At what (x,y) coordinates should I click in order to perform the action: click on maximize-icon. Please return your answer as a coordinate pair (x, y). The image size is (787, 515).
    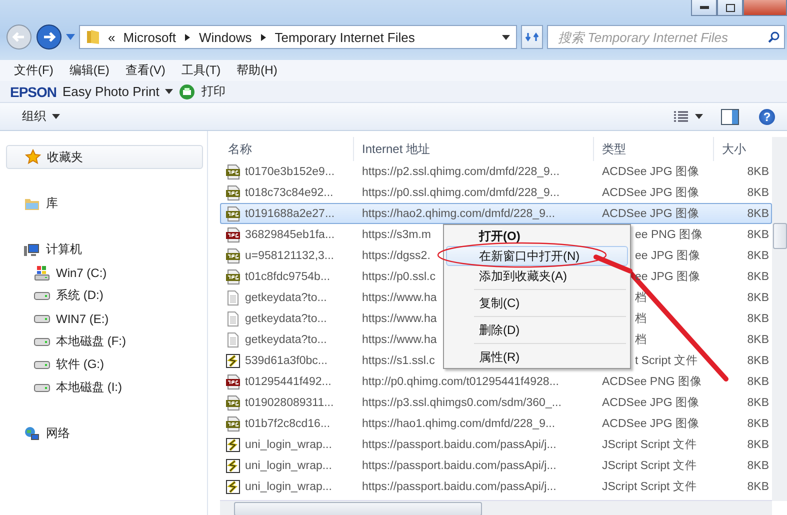
    Looking at the image, I should click on (730, 8).